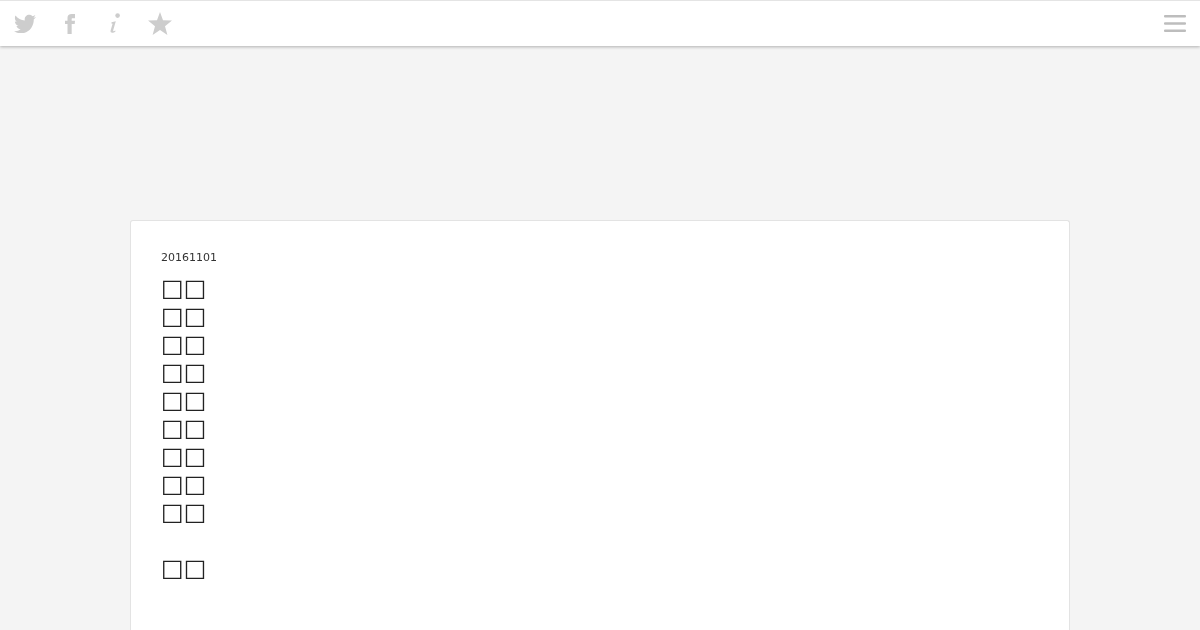 The height and width of the screenshot is (630, 1200). I want to click on post-date: 20161101, so click(189, 258).